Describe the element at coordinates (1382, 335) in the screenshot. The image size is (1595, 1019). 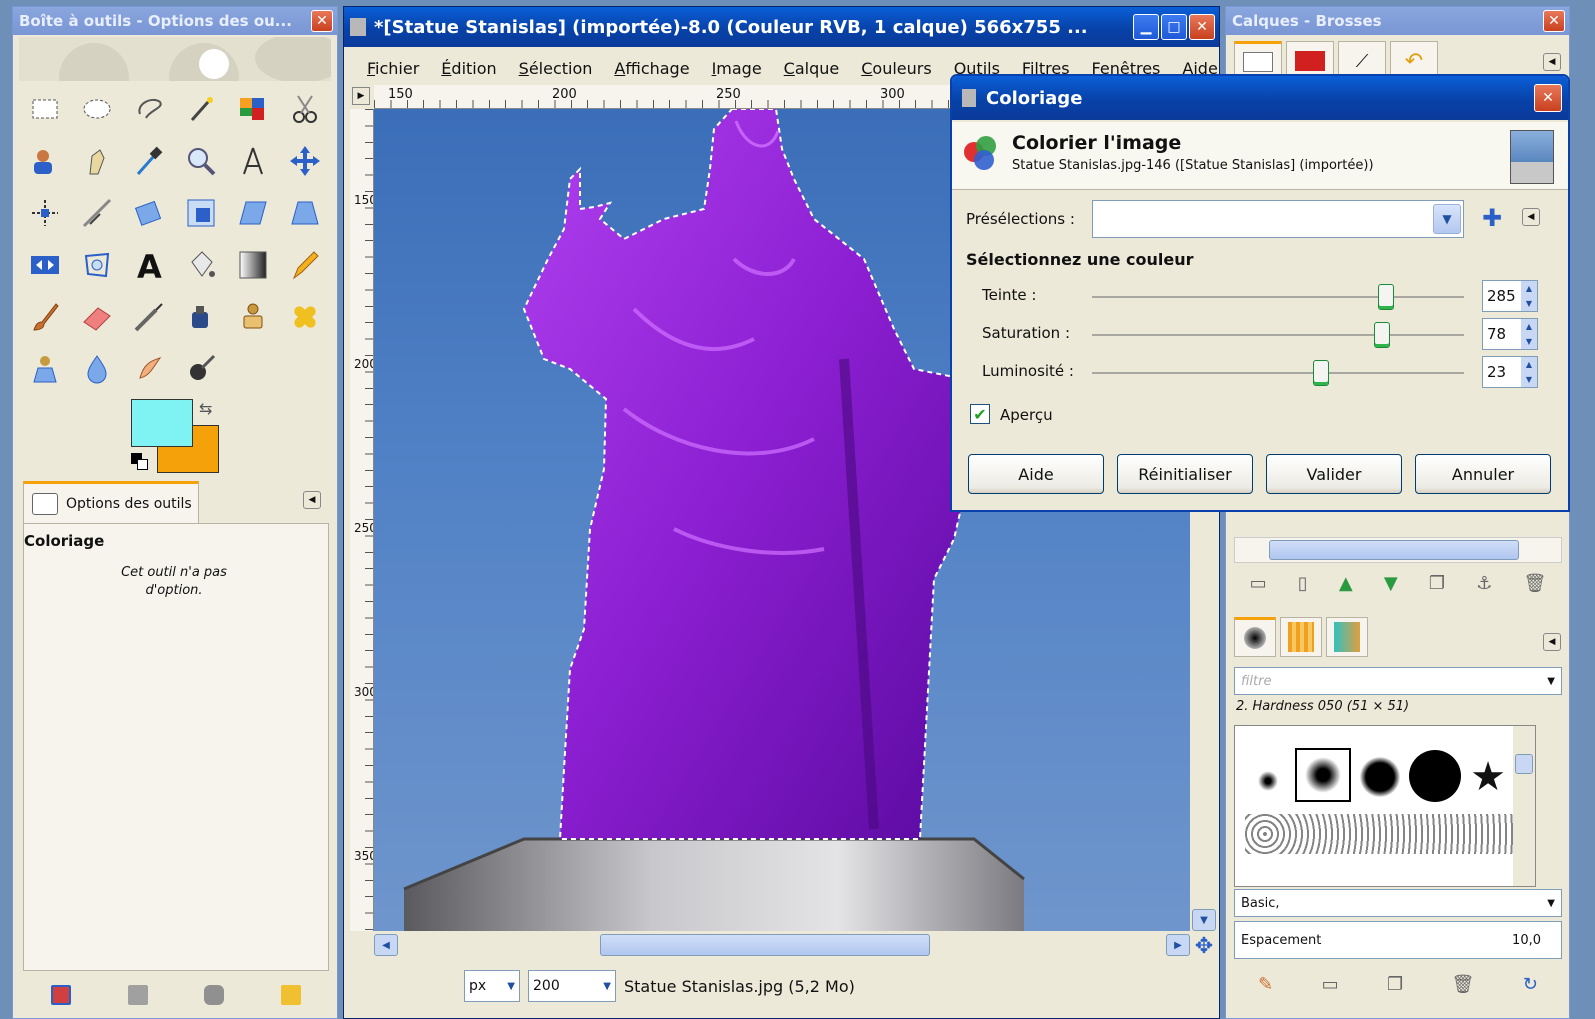
I see `saturation-slider-handle` at that location.